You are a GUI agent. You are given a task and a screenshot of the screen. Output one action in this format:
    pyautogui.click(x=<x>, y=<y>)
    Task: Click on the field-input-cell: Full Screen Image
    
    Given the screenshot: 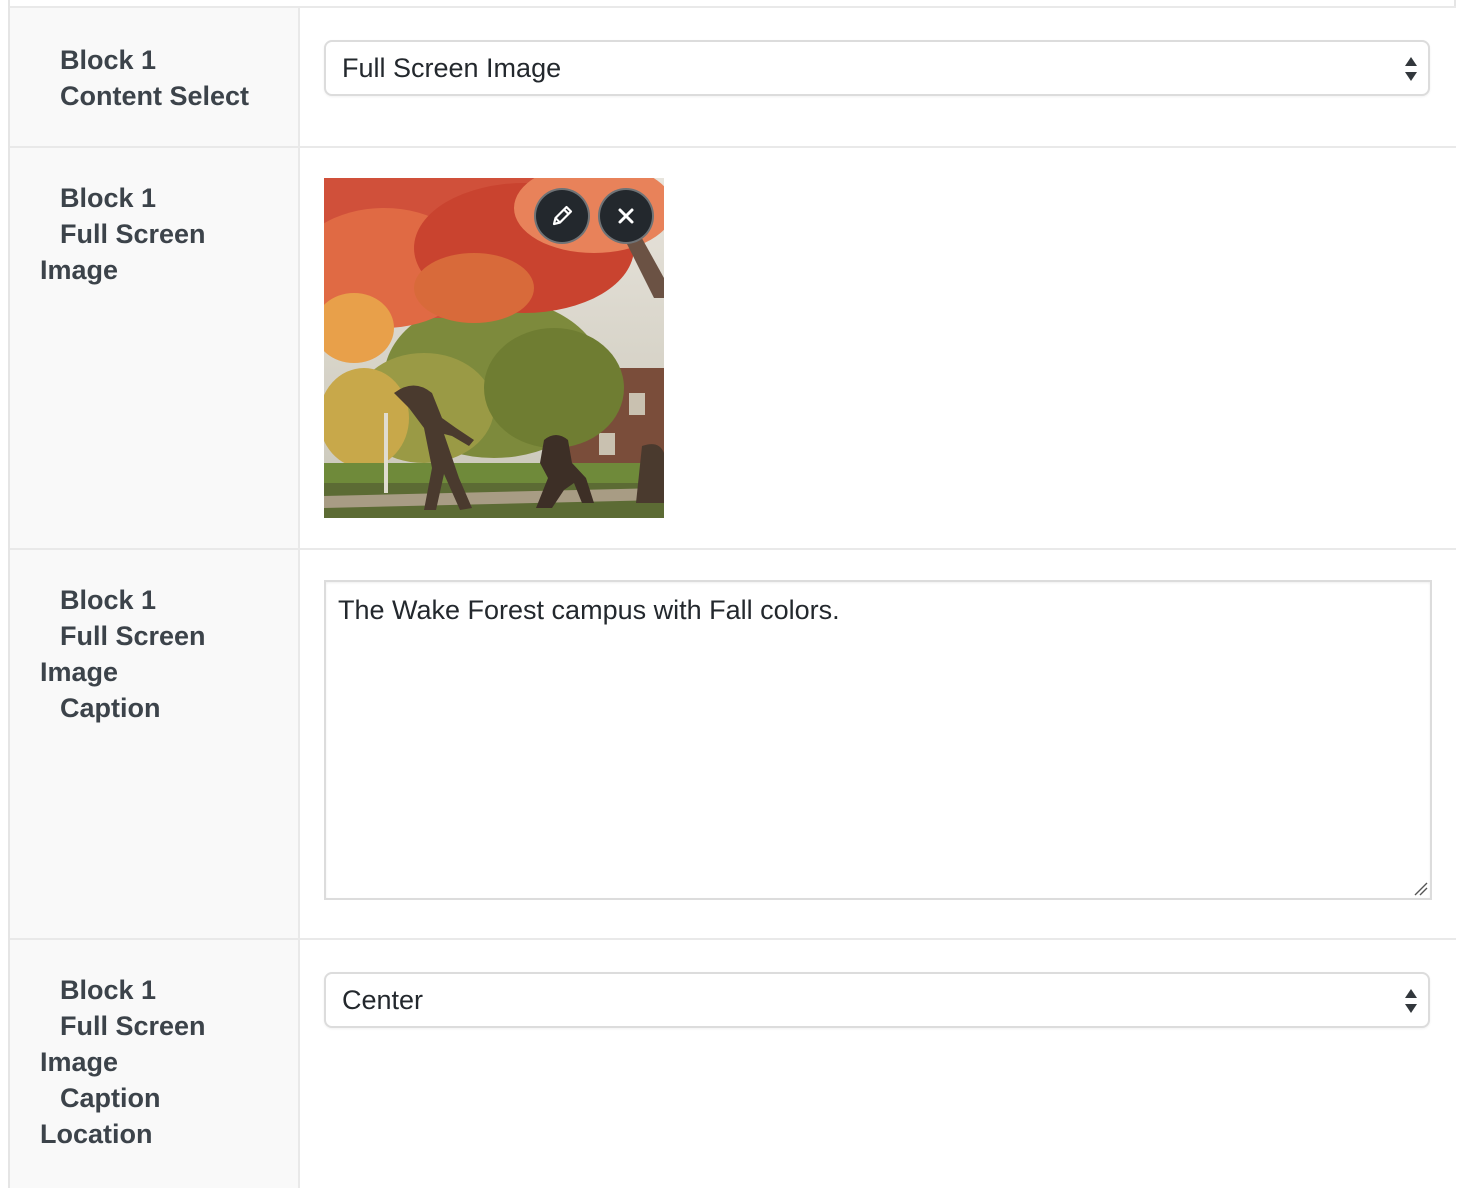 What is the action you would take?
    pyautogui.click(x=878, y=78)
    